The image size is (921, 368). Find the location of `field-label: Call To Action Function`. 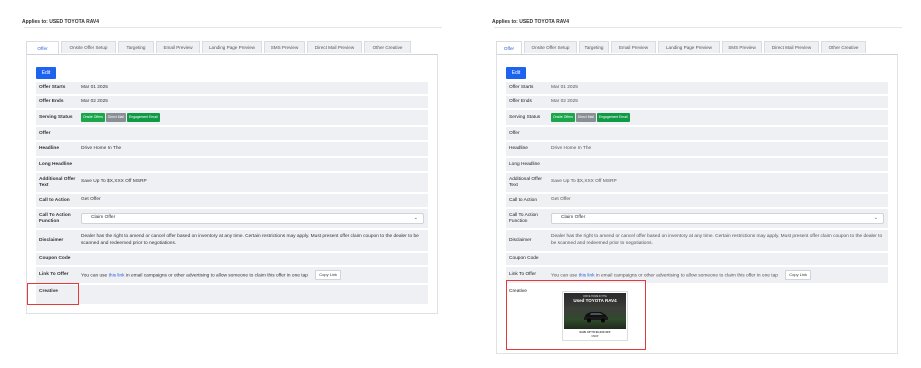

field-label: Call To Action Function is located at coordinates (55, 218).